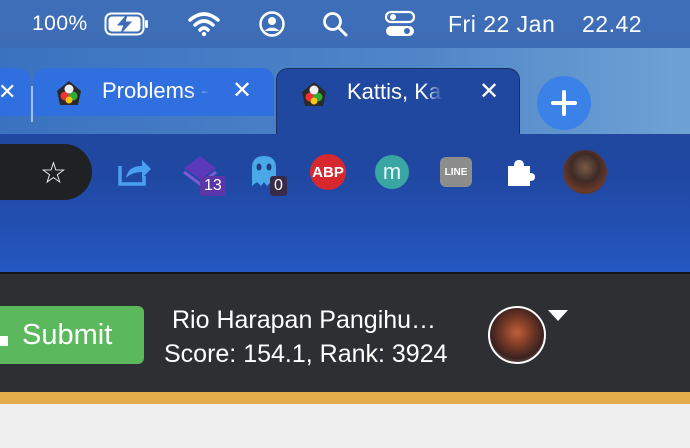  I want to click on browser-profile-avatar, so click(585, 172).